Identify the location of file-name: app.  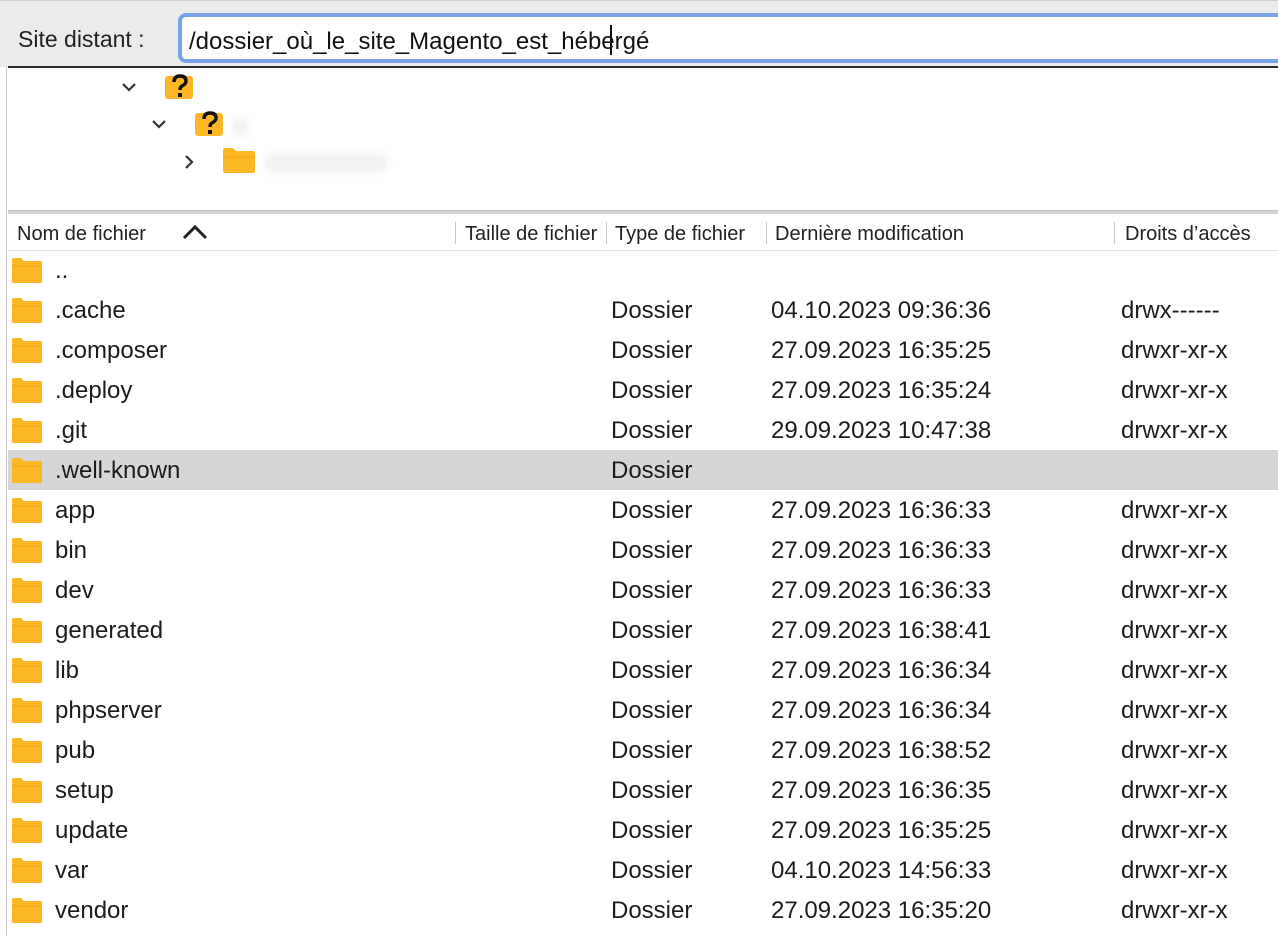
(75, 510).